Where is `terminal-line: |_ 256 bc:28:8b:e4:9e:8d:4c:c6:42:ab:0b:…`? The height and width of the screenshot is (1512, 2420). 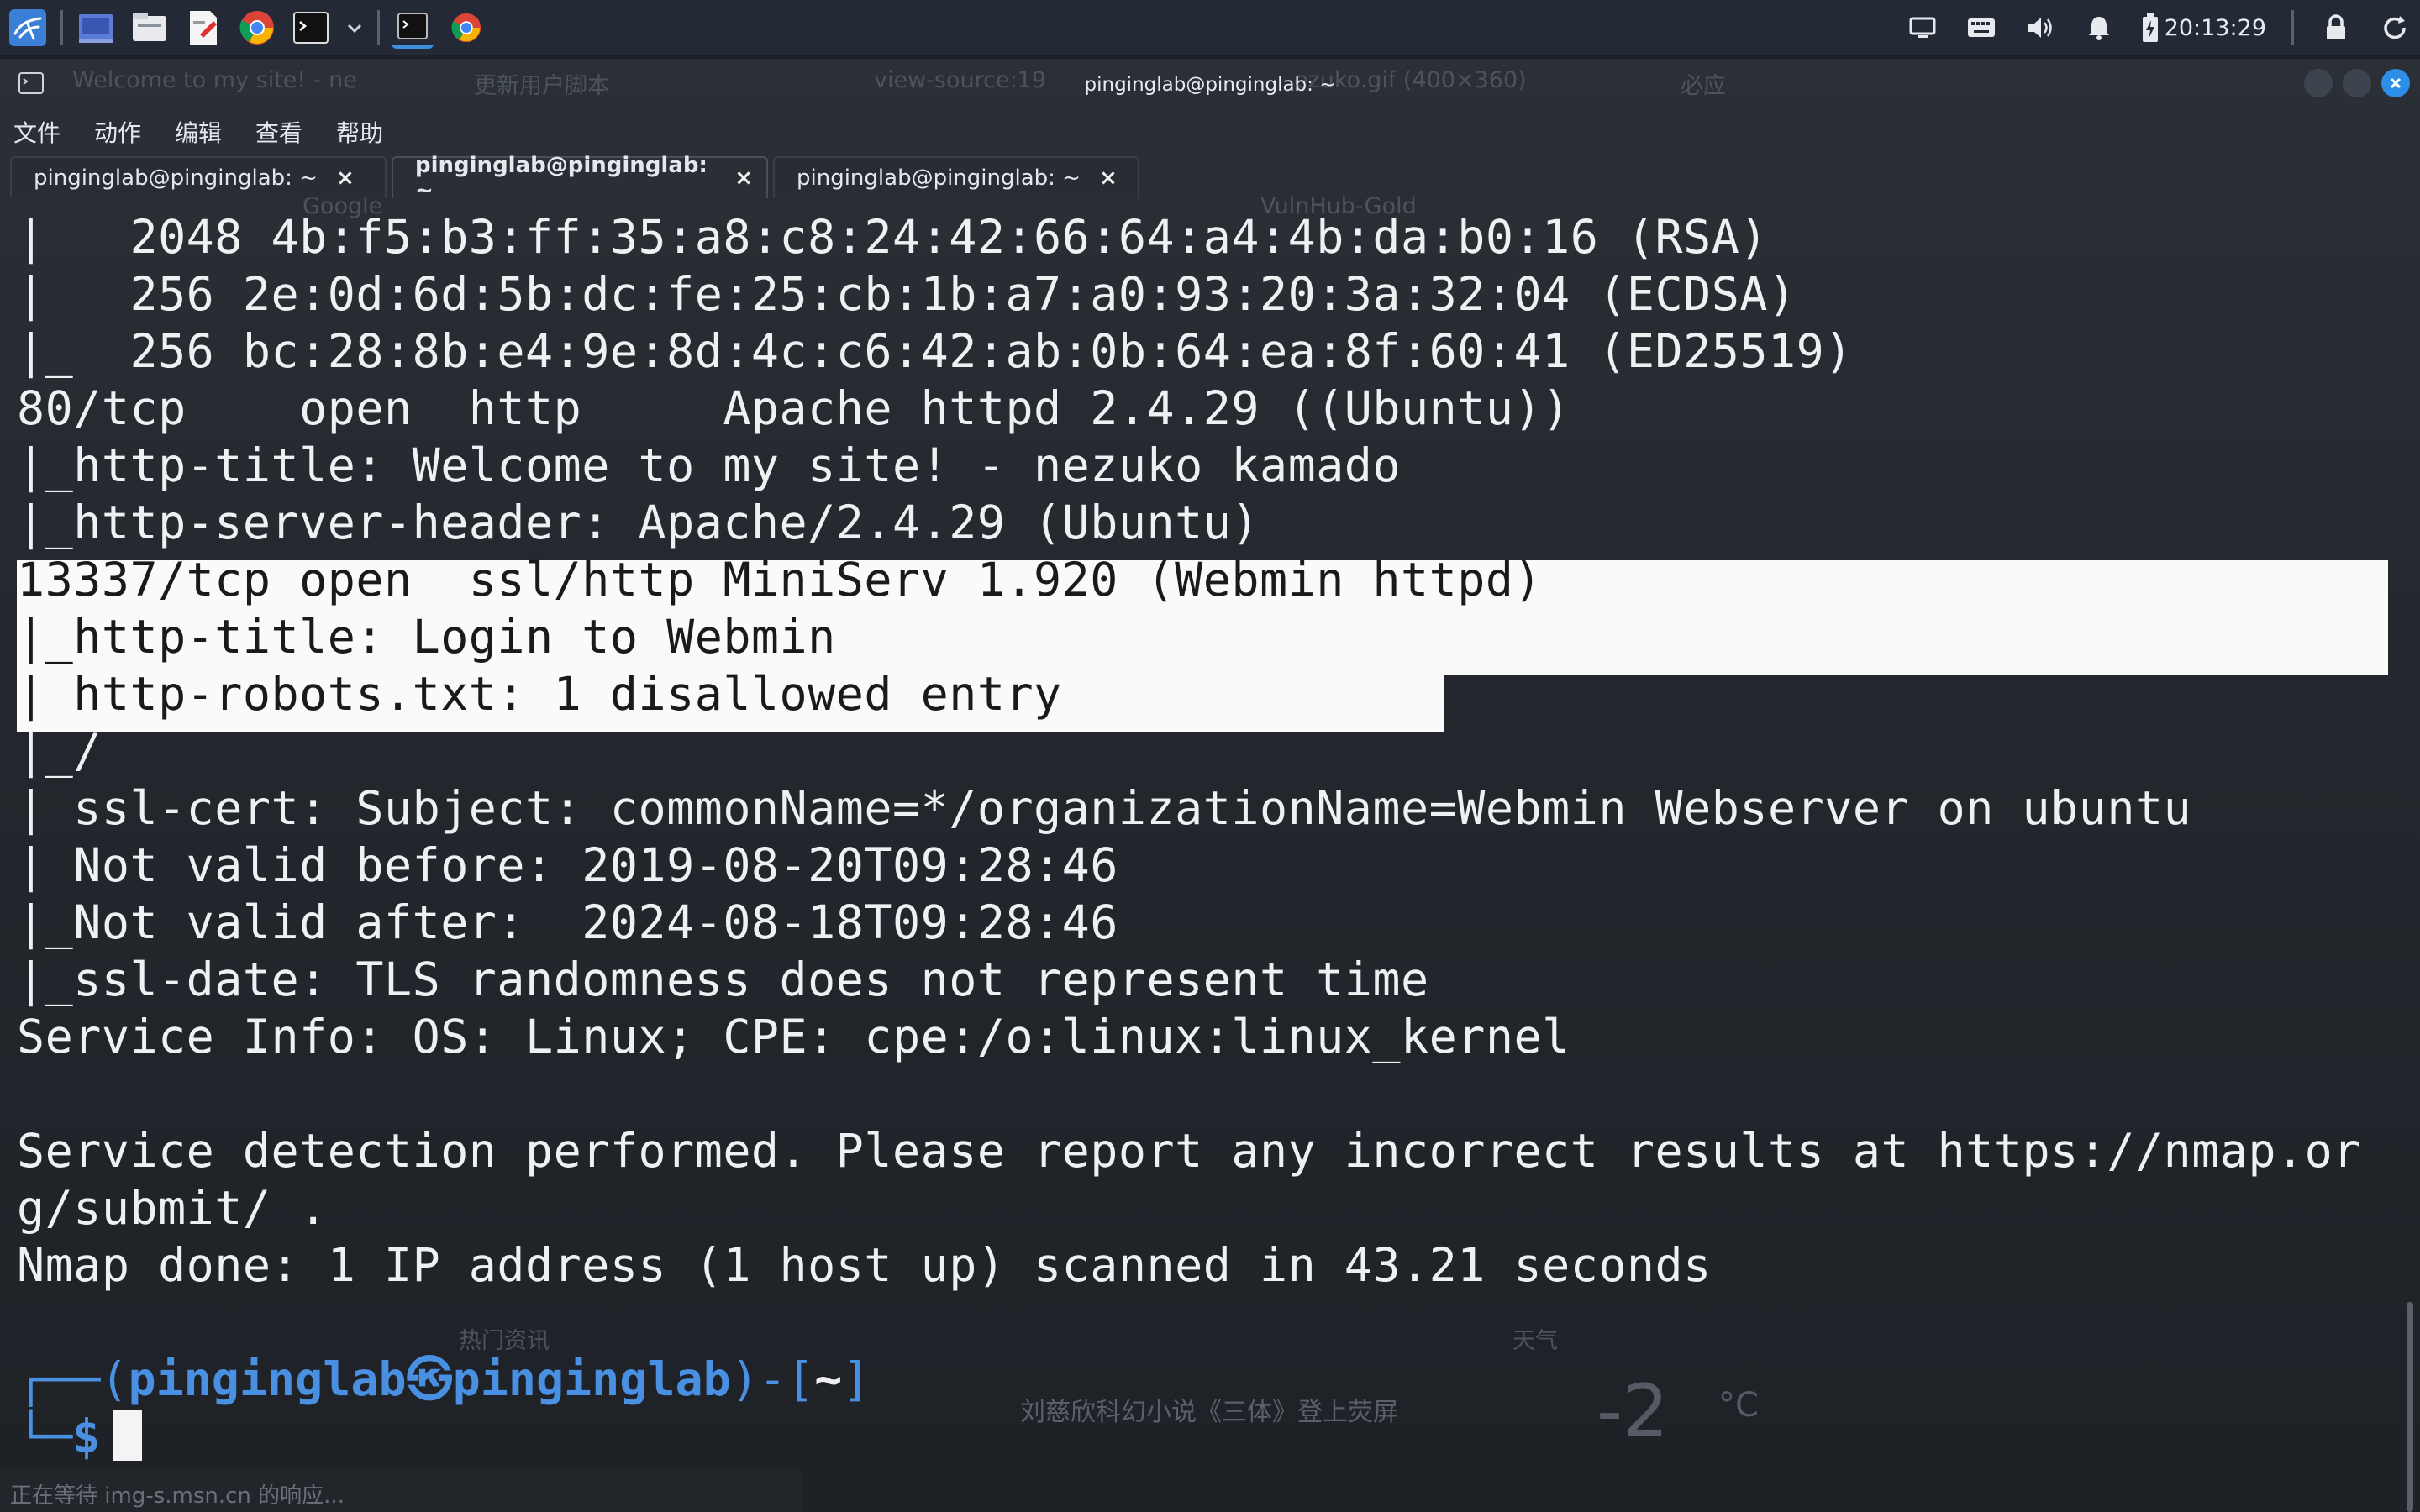
terminal-line: |_ 256 bc:28:8b:e4:9e:8d:4c:c6:42:ab:0b:… is located at coordinates (935, 351).